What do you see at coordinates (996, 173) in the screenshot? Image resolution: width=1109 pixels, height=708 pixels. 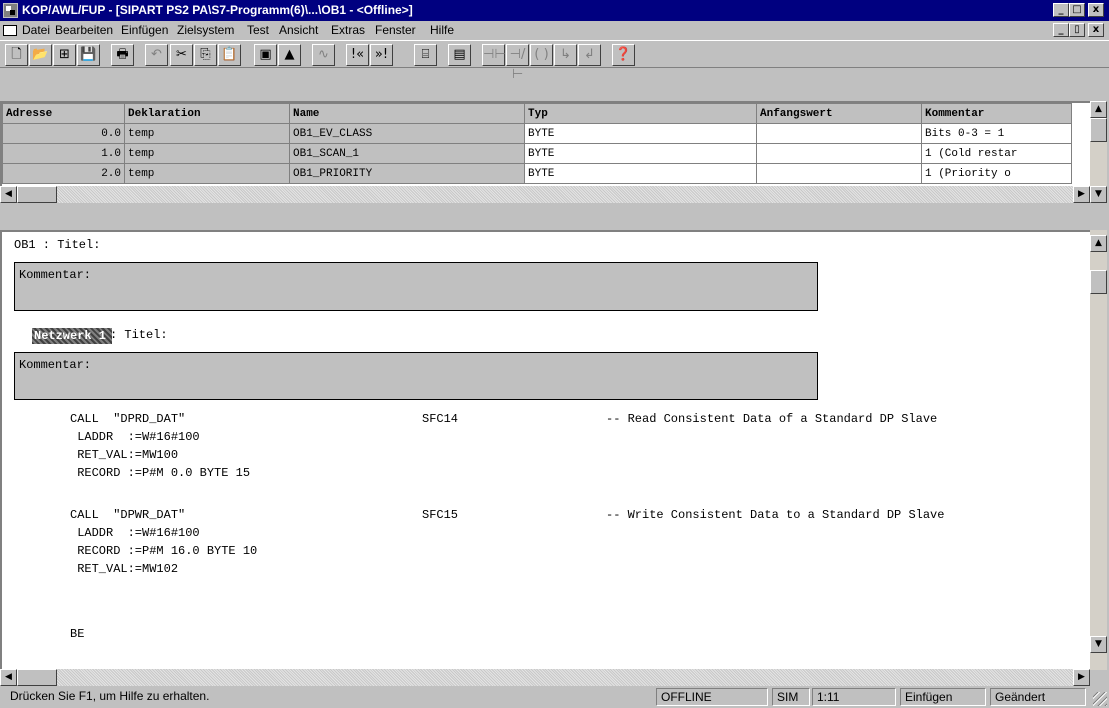 I see `comment-cell: 1 (Priority o` at bounding box center [996, 173].